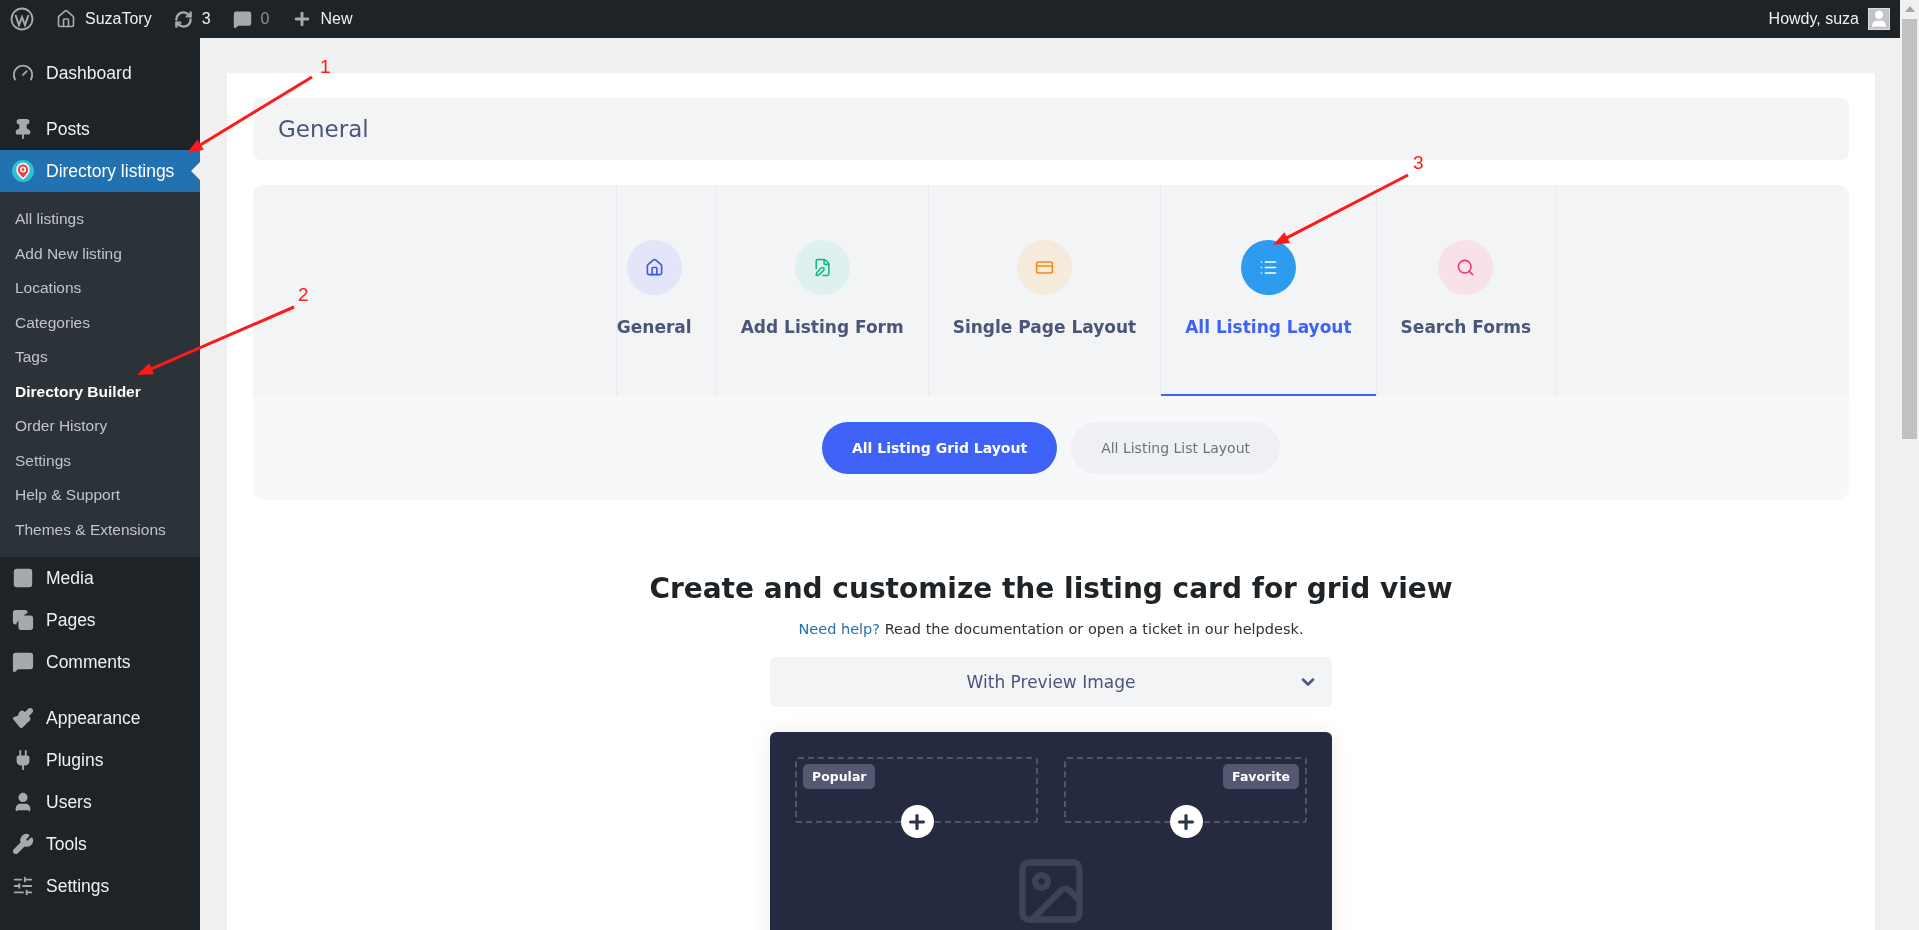 The width and height of the screenshot is (1919, 930). I want to click on layout-tab: All Listing List Layout, so click(1176, 448).